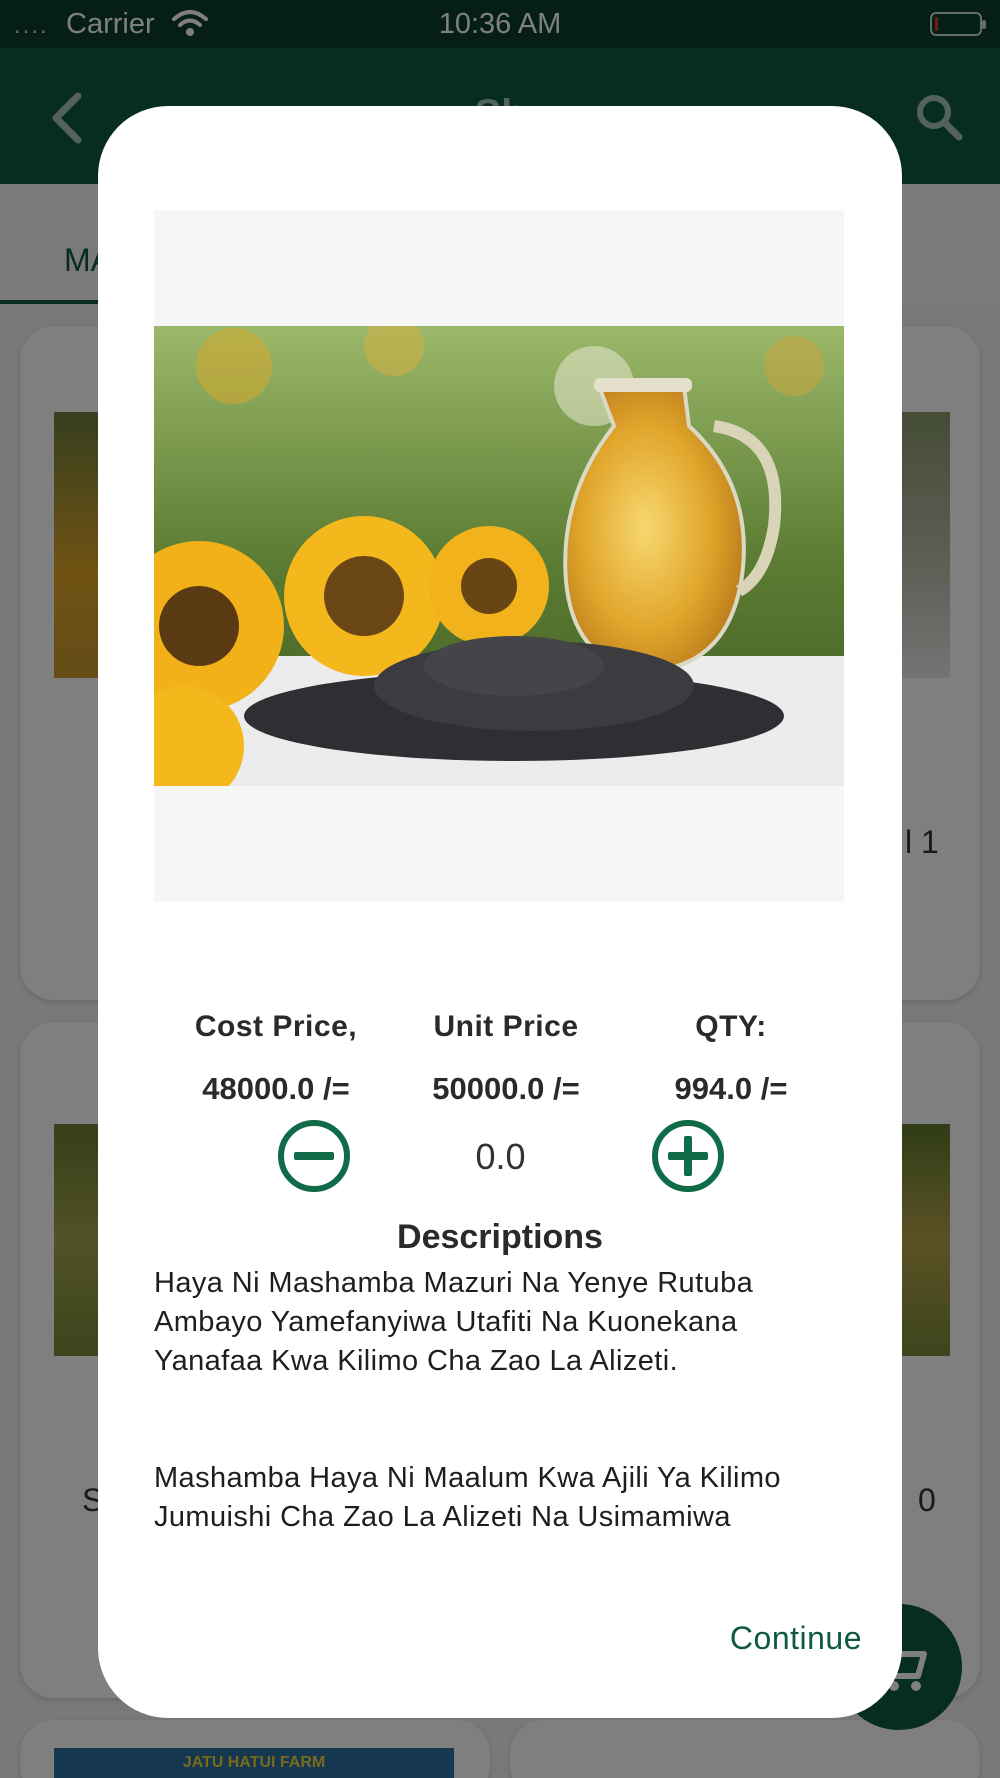 The image size is (1000, 1778). What do you see at coordinates (796, 1638) in the screenshot?
I see `continue-button: Continue` at bounding box center [796, 1638].